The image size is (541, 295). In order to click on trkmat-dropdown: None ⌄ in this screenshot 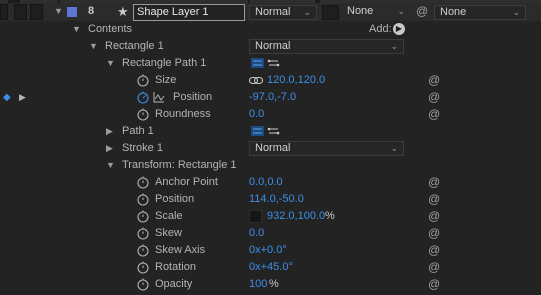, I will do `click(373, 12)`.